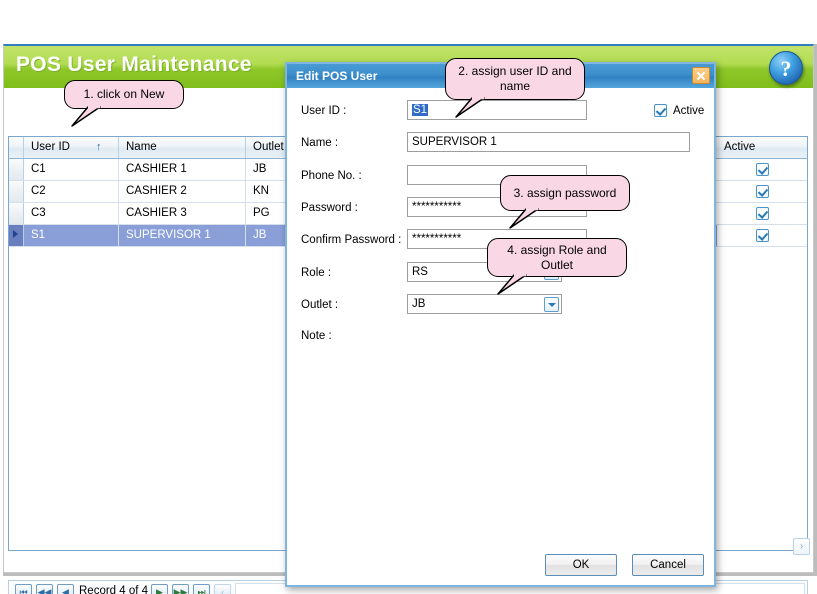 This screenshot has width=817, height=594. What do you see at coordinates (497, 110) in the screenshot?
I see `user-id-input: S1` at bounding box center [497, 110].